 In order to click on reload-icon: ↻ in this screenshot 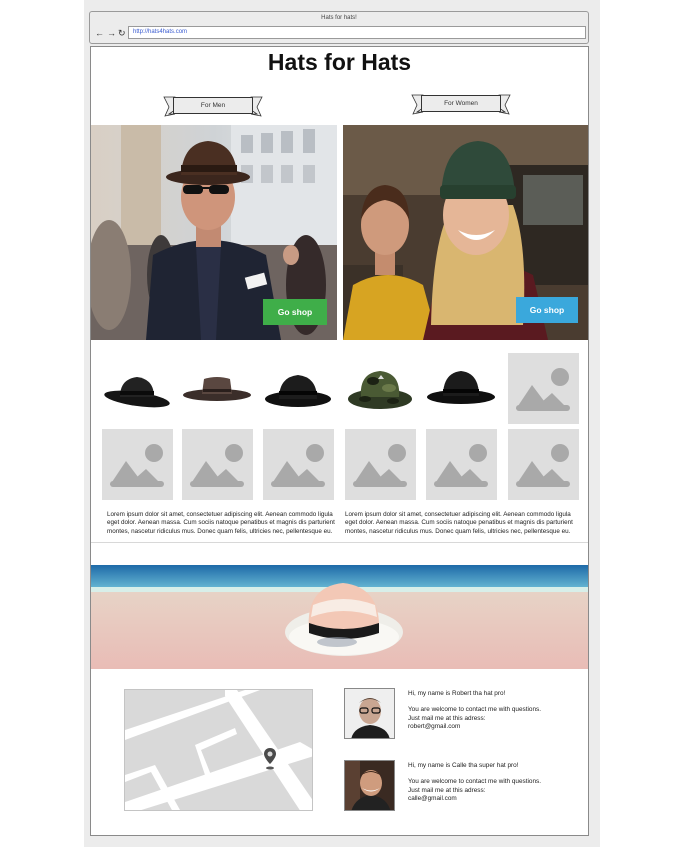, I will do `click(122, 33)`.